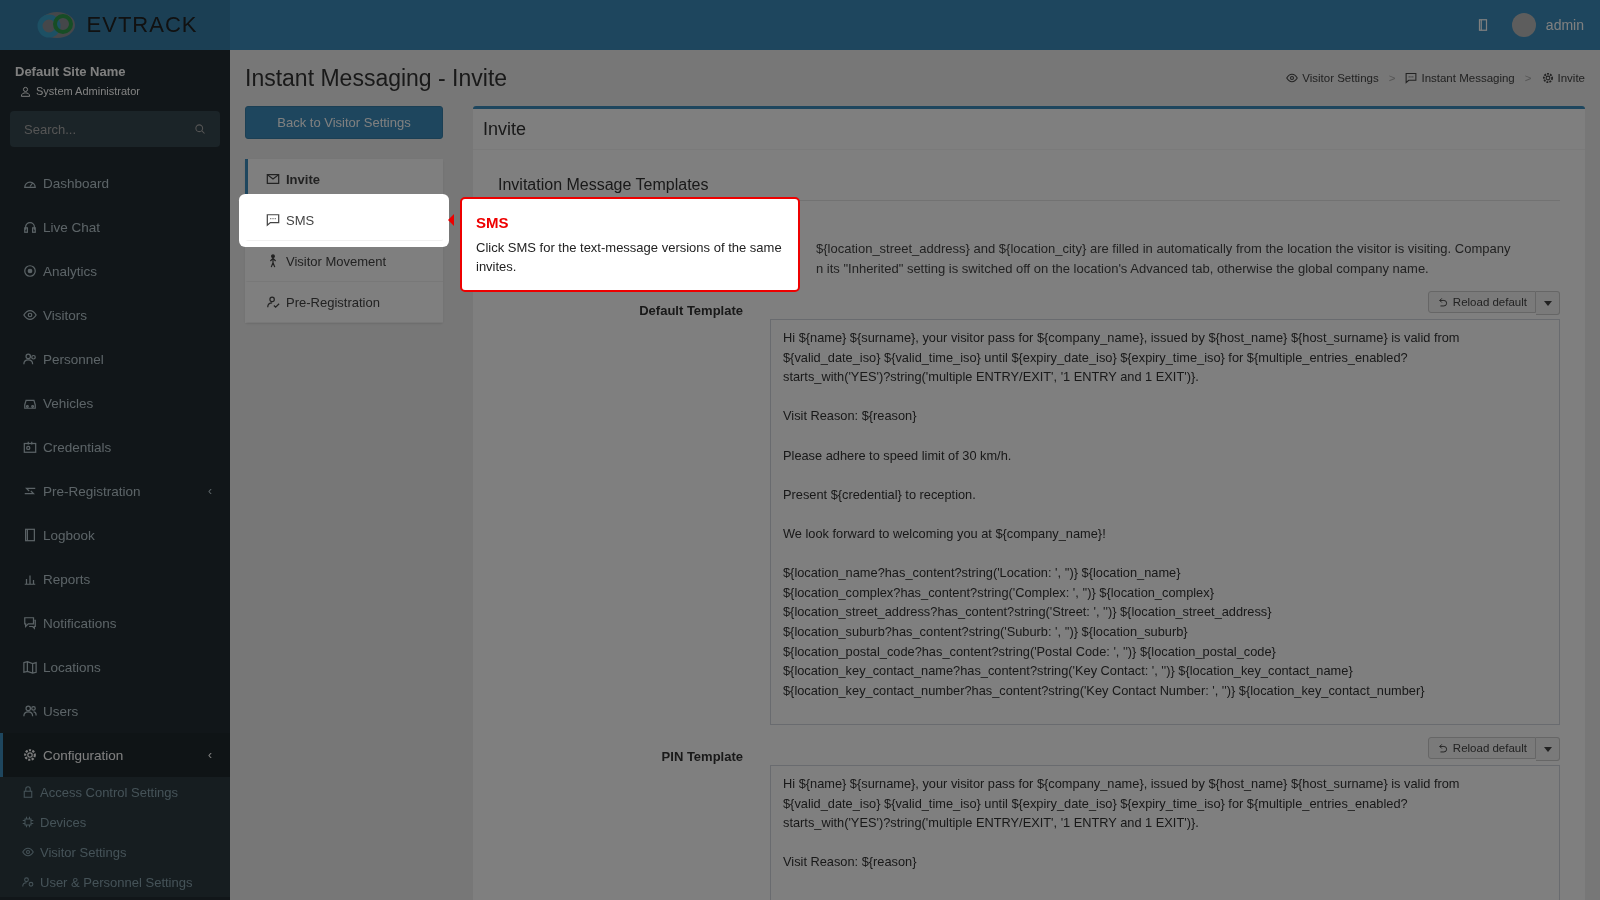  Describe the element at coordinates (1332, 78) in the screenshot. I see `breadcrumb-link: Visitor Settings` at that location.